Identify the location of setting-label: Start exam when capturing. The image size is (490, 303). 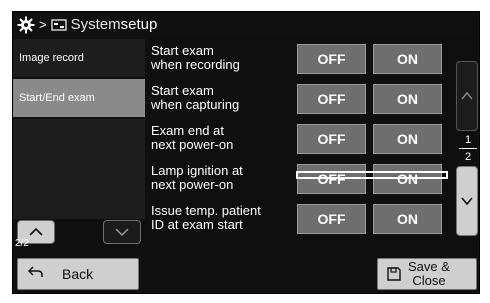
(223, 98).